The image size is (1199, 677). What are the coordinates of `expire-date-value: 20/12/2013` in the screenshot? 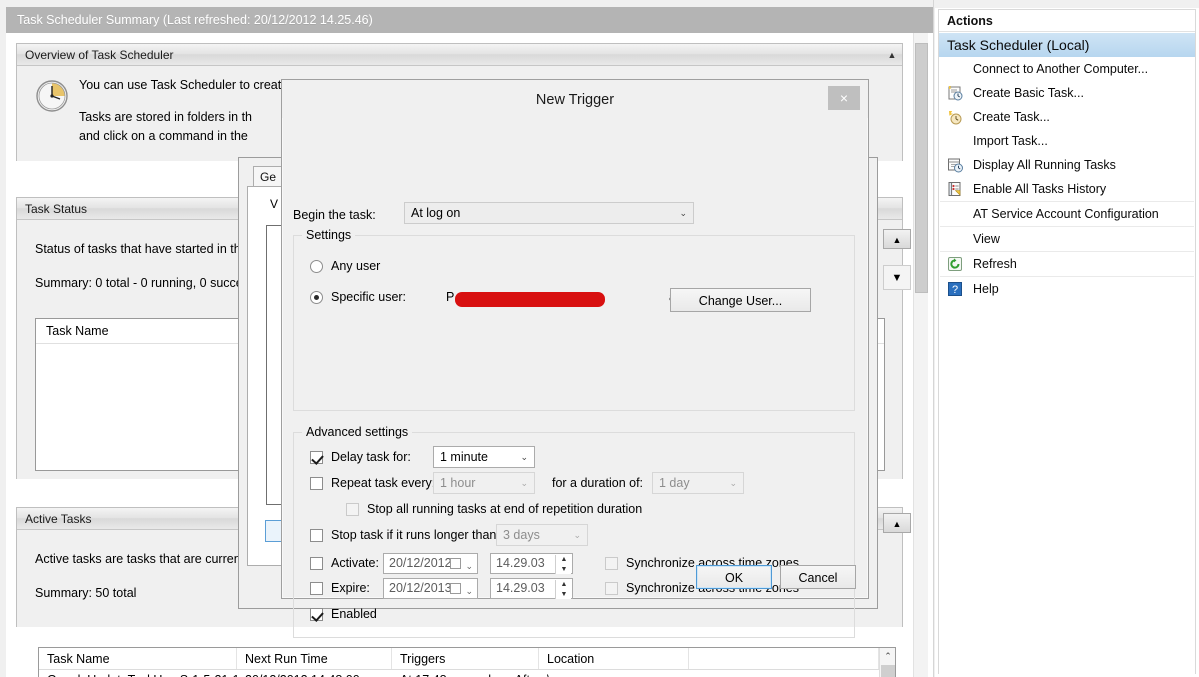 It's located at (420, 588).